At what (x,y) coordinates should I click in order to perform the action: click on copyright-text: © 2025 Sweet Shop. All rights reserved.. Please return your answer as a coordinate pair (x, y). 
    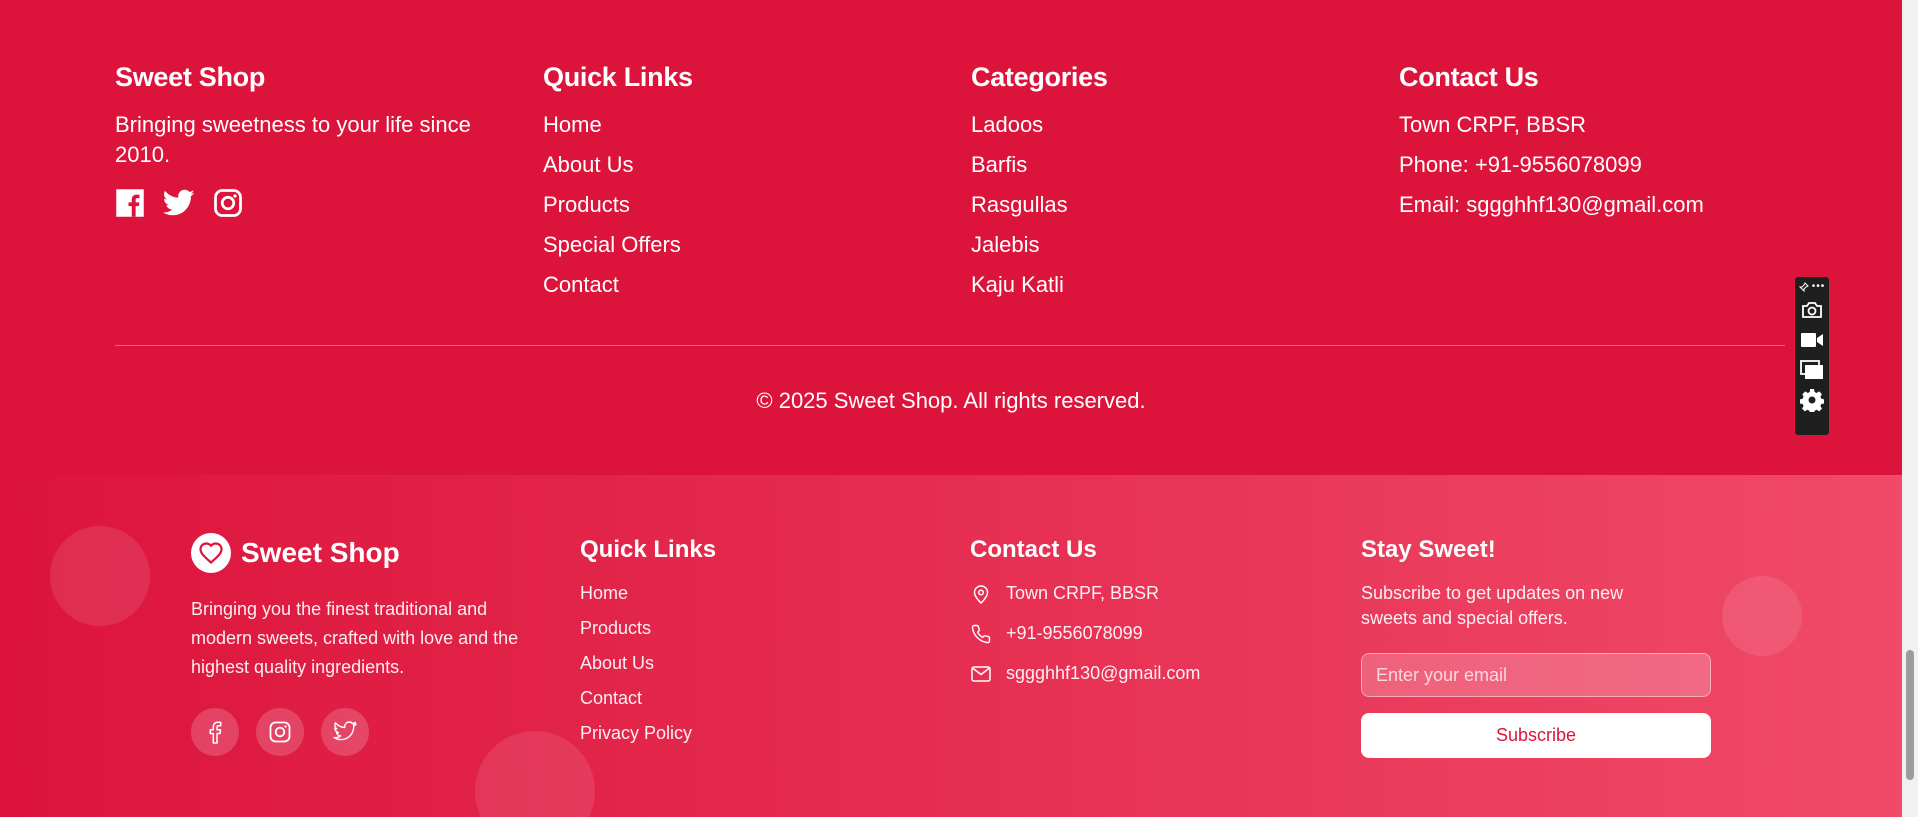
    Looking at the image, I should click on (951, 400).